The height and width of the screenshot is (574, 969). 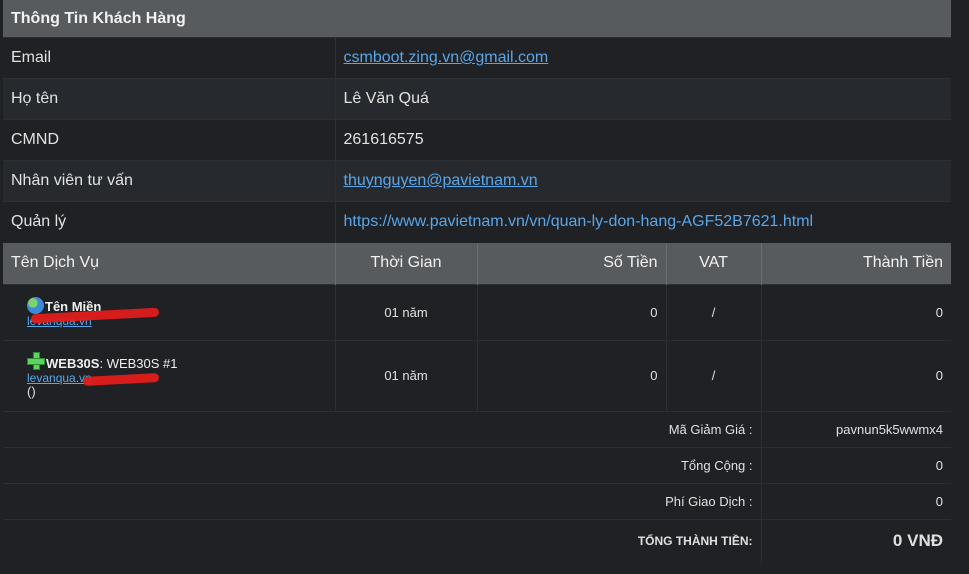 I want to click on grand-total-value: 0 VNĐ, so click(x=856, y=540).